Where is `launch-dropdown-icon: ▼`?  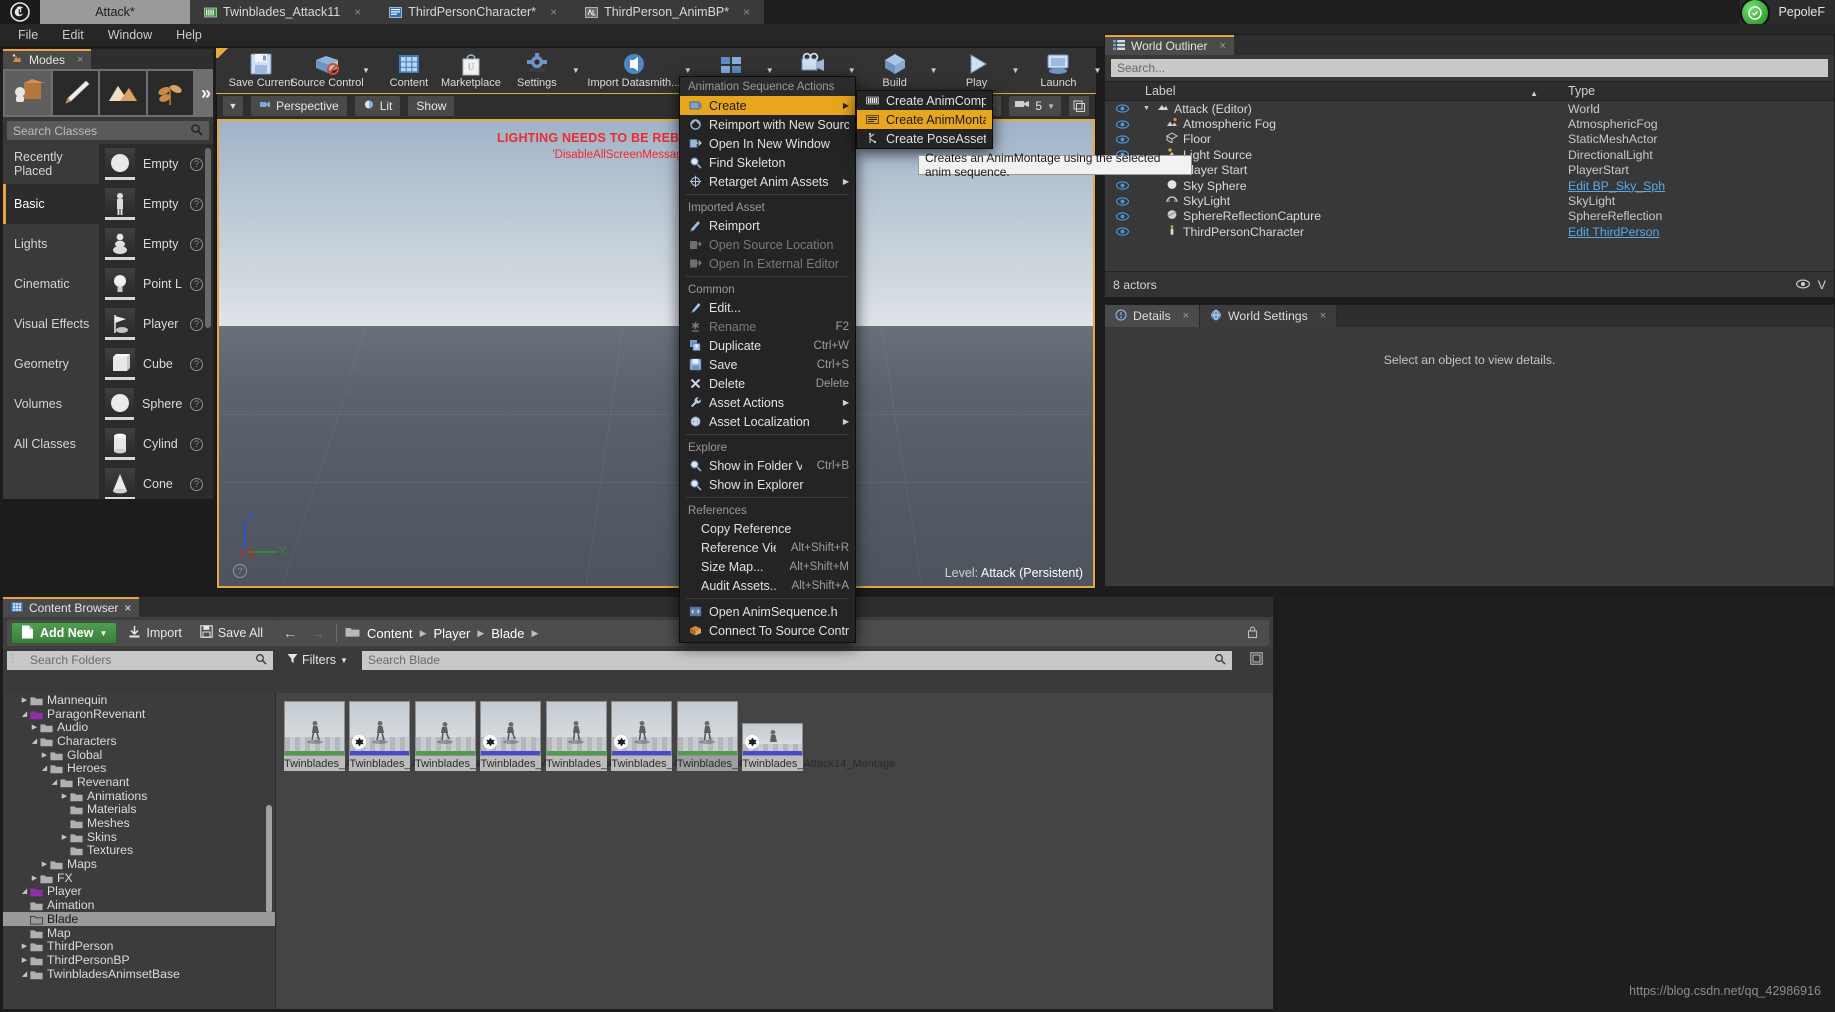 launch-dropdown-icon: ▼ is located at coordinates (1097, 70).